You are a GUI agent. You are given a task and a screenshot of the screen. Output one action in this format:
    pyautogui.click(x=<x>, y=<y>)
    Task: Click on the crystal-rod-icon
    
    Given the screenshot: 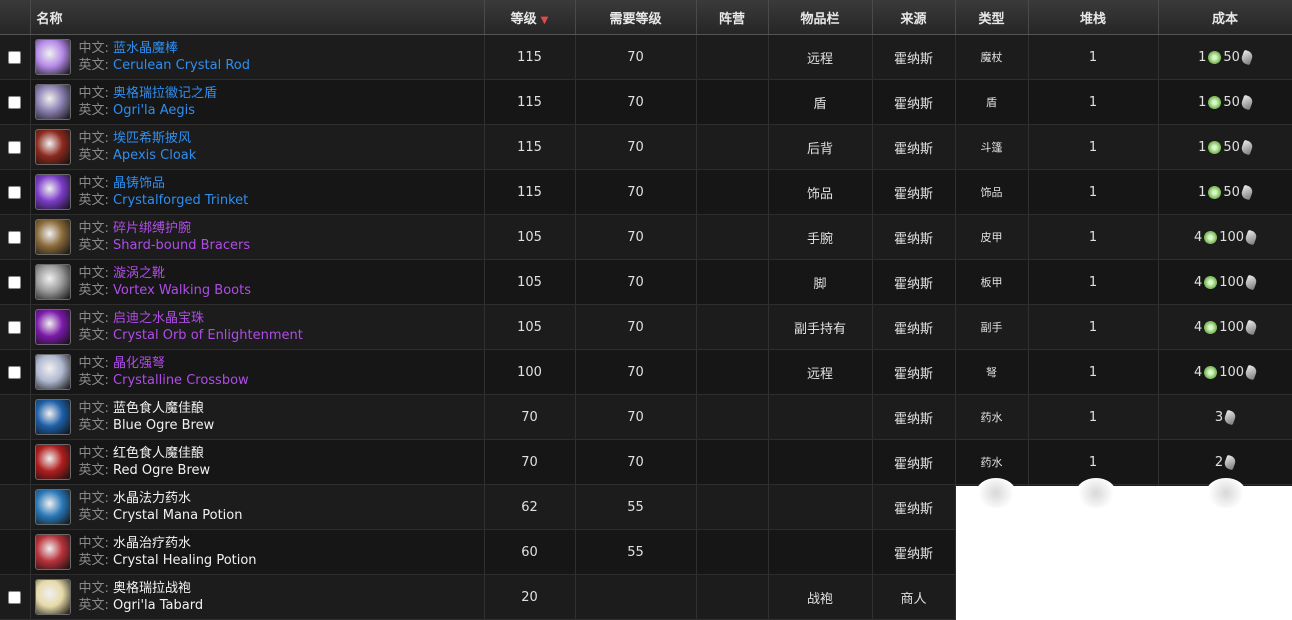 What is the action you would take?
    pyautogui.click(x=52, y=57)
    